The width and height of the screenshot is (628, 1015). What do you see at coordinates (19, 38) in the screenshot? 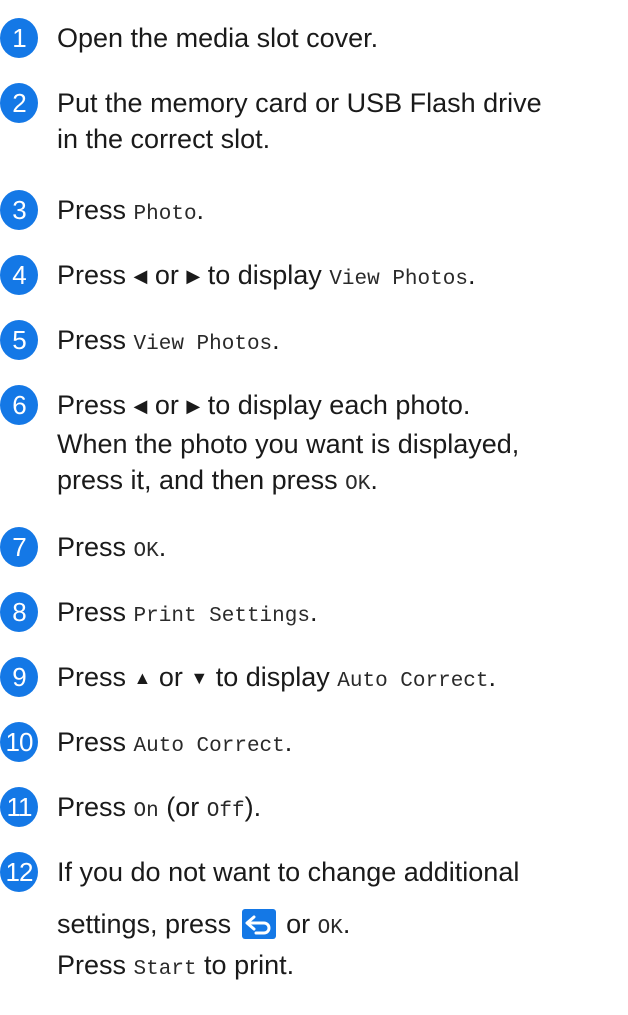
I see `step-number-badge: 1` at bounding box center [19, 38].